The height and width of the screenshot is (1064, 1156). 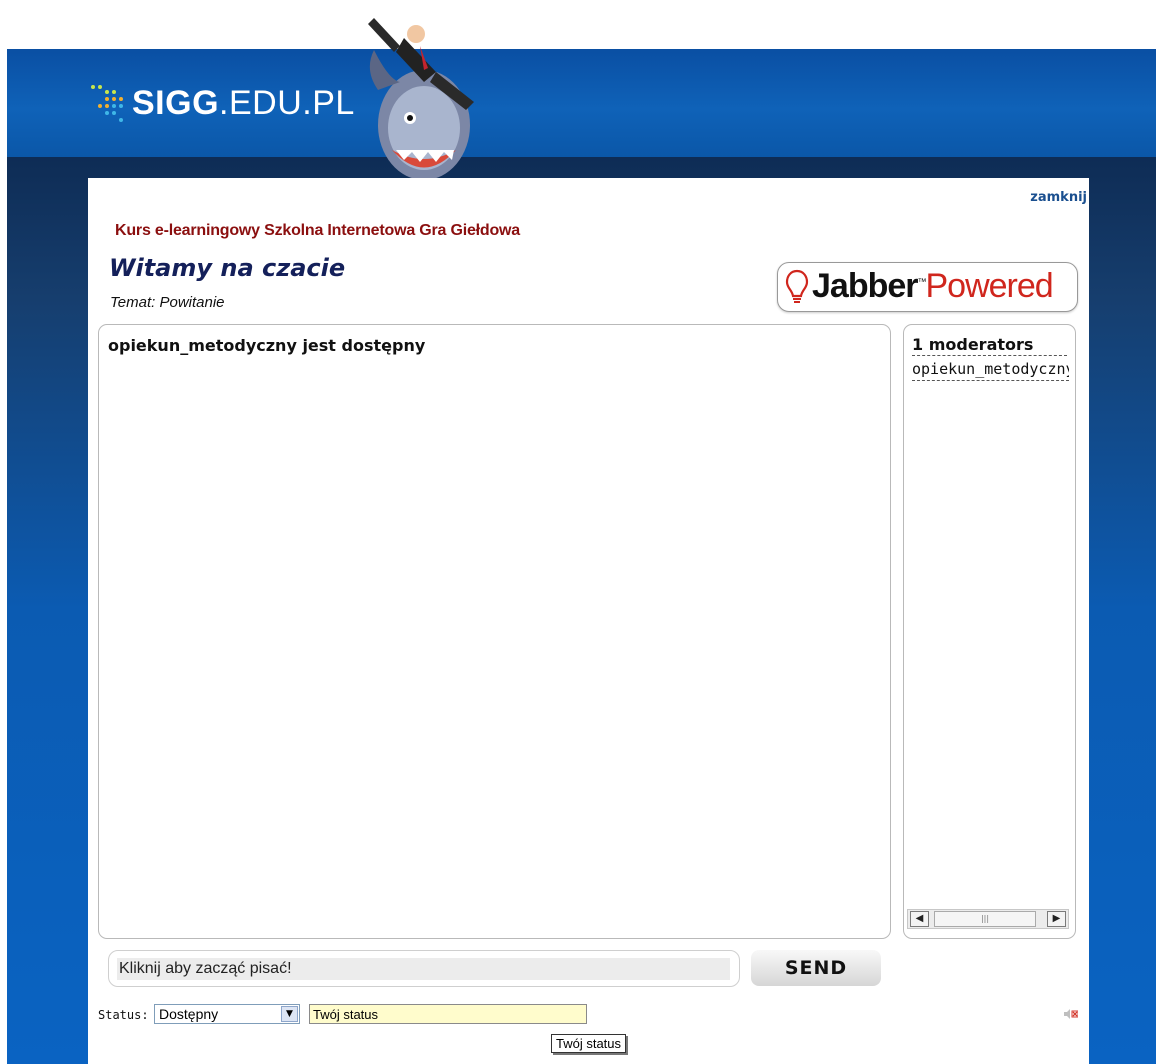 I want to click on shark-rider-mascot, so click(x=421, y=99).